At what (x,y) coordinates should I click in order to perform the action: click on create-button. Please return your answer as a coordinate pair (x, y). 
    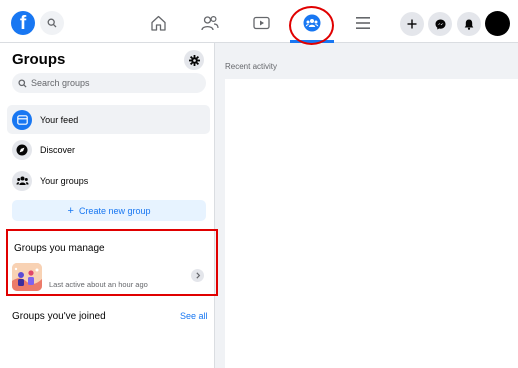
    Looking at the image, I should click on (412, 24).